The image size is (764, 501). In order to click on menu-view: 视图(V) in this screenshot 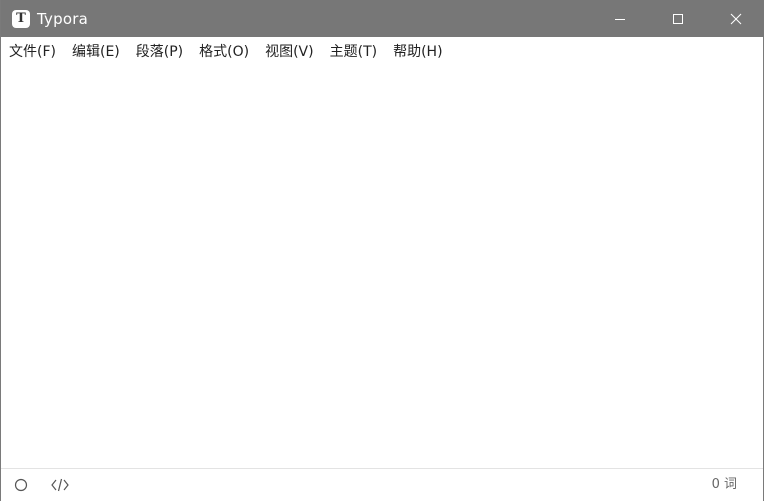, I will do `click(289, 51)`.